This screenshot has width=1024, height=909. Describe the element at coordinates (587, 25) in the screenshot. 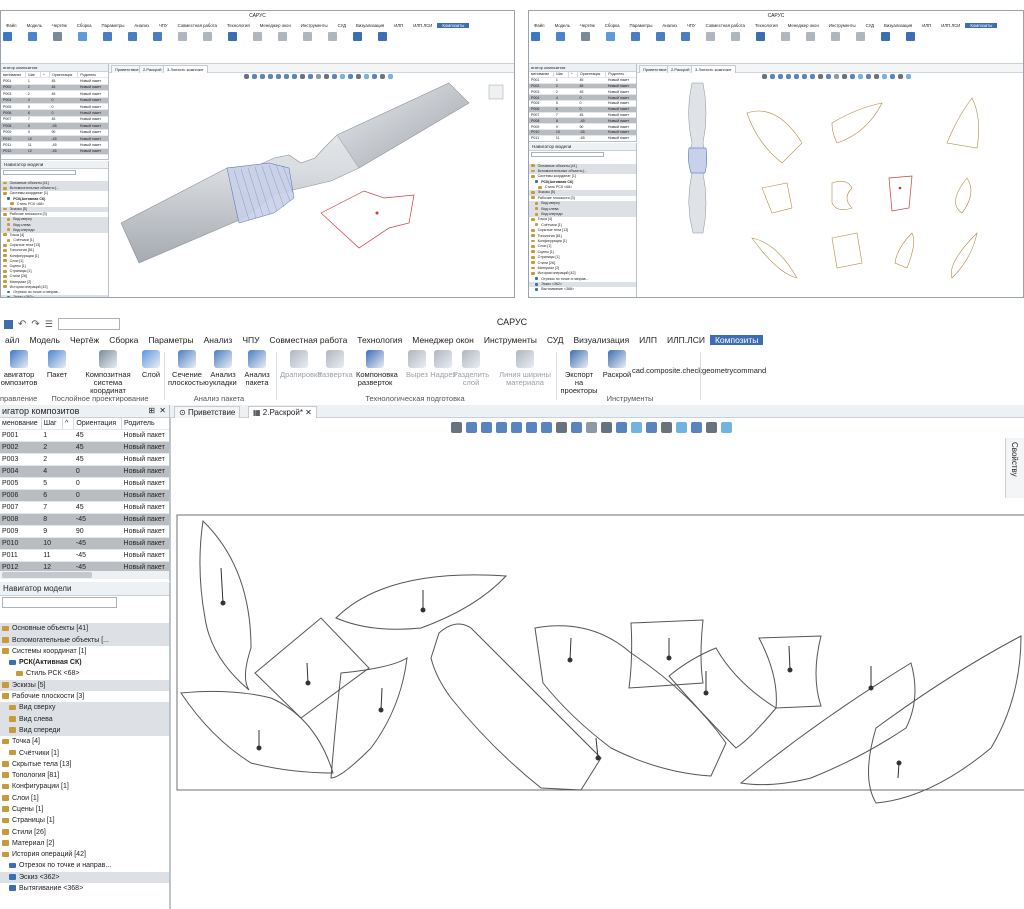

I see `menu-item: Чертёж` at that location.